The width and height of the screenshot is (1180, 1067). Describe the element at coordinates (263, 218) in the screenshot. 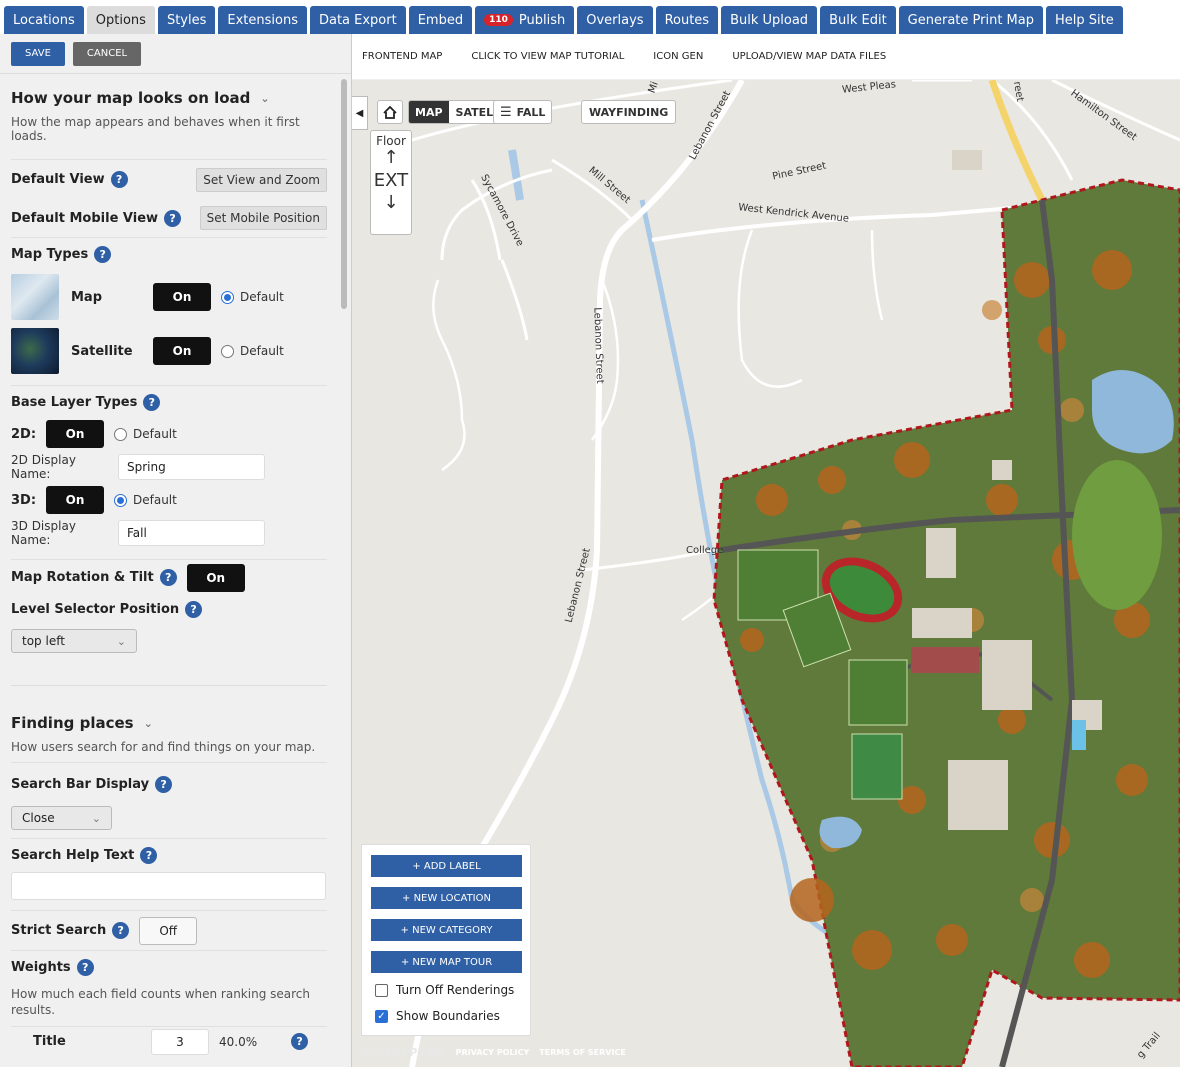

I see `set-mobile-position-button: Set Mobile Position` at that location.